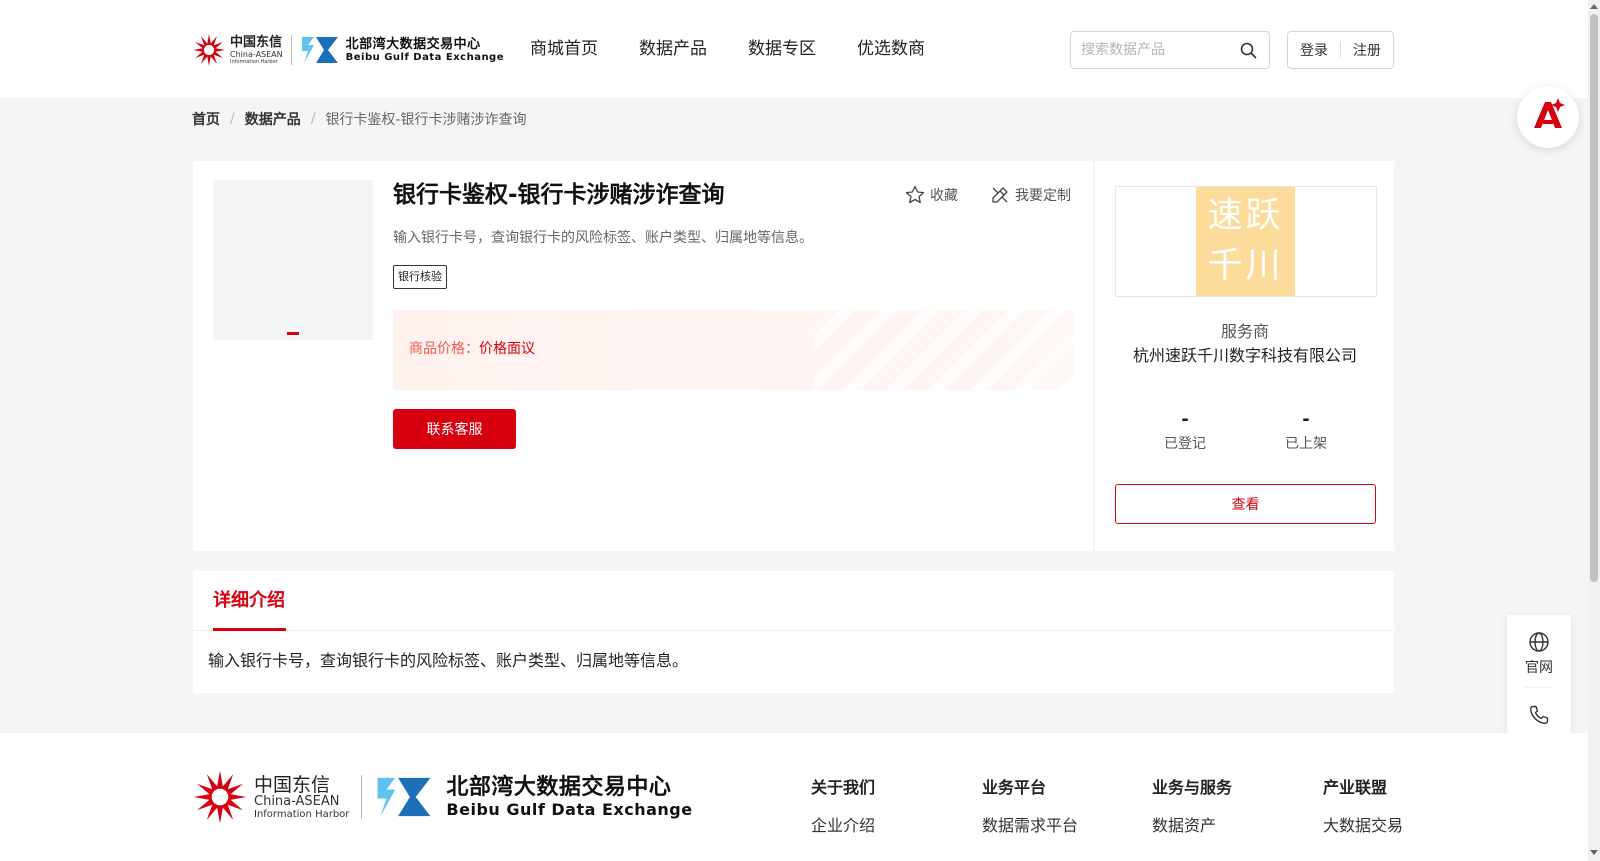 The width and height of the screenshot is (1600, 861). I want to click on logo-brand1-en: China-ASEAN, so click(256, 54).